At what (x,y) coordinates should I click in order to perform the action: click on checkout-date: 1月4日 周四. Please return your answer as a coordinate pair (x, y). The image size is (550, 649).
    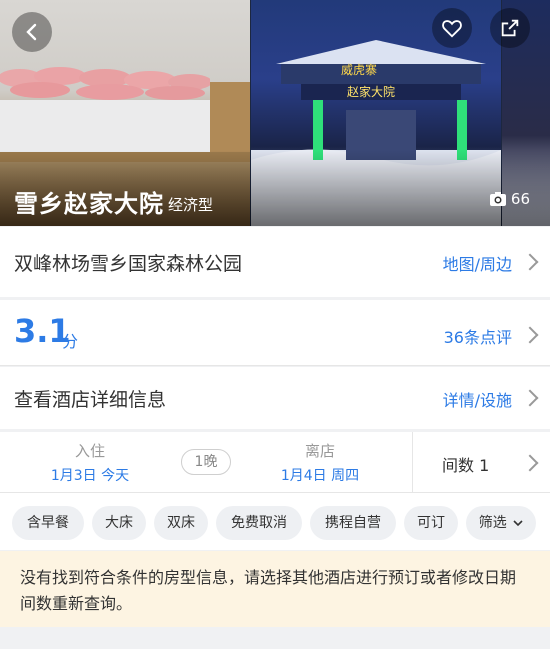
    Looking at the image, I should click on (320, 476).